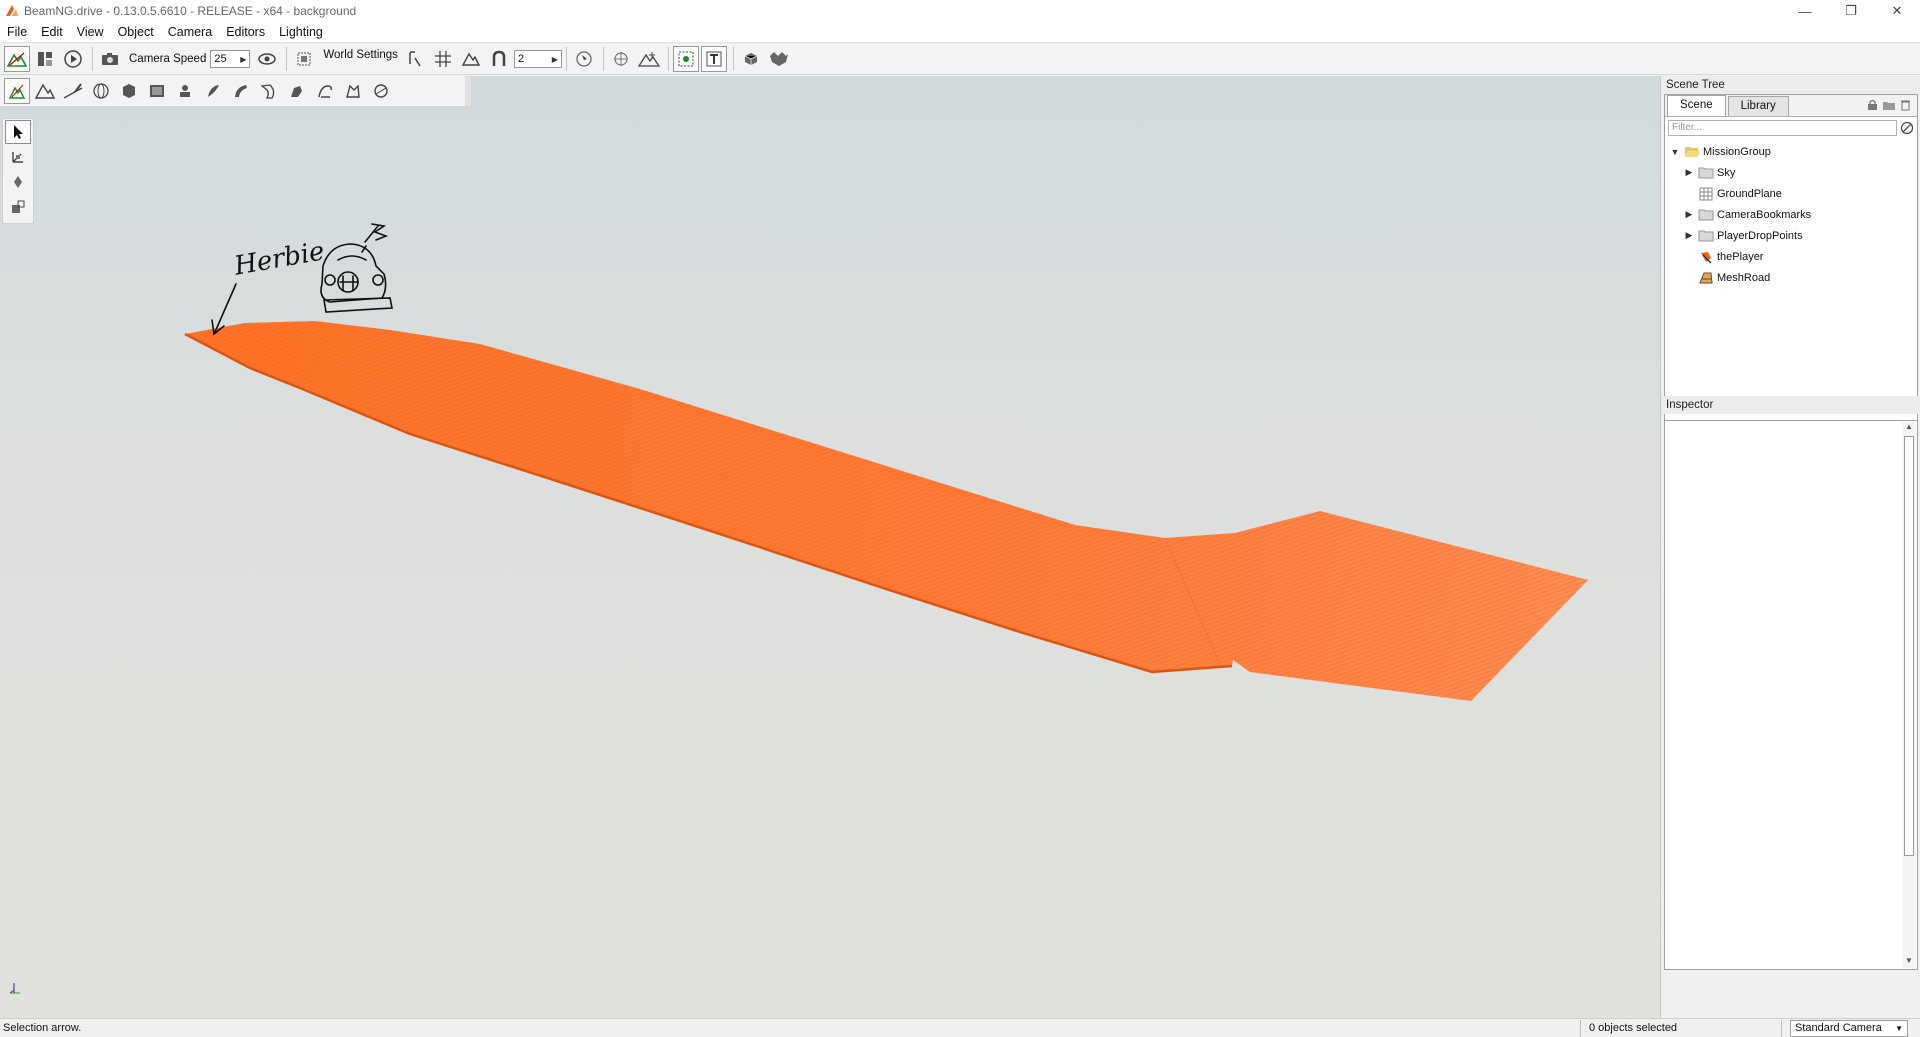  What do you see at coordinates (360, 55) in the screenshot?
I see `world-settings-label: World Settings` at bounding box center [360, 55].